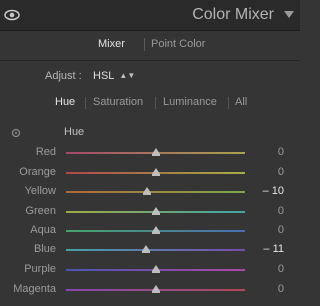  I want to click on slider-value: – 10, so click(273, 191).